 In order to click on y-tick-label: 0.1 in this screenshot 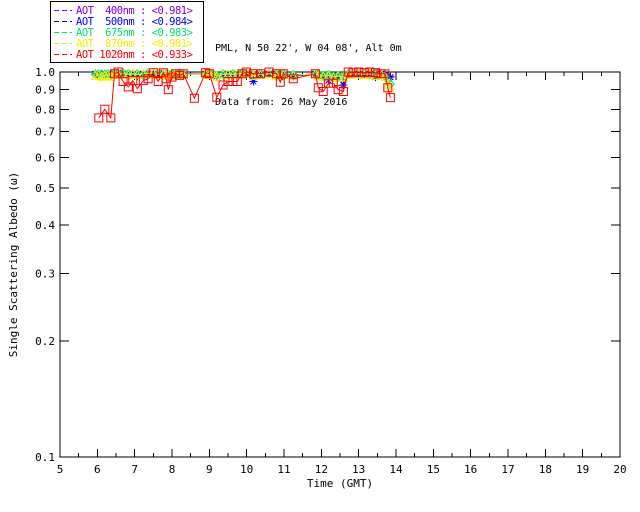, I will do `click(45, 457)`.